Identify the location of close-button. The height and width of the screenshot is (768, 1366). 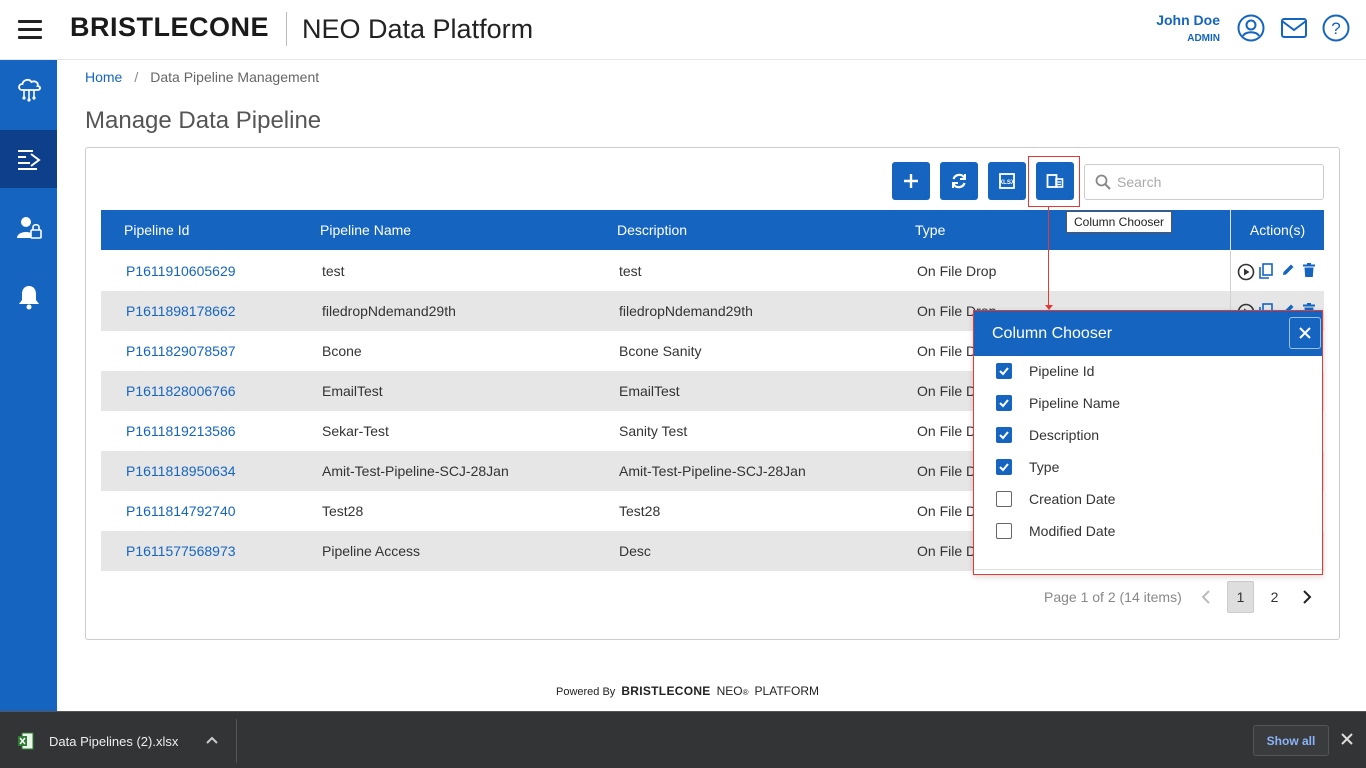
(1305, 333).